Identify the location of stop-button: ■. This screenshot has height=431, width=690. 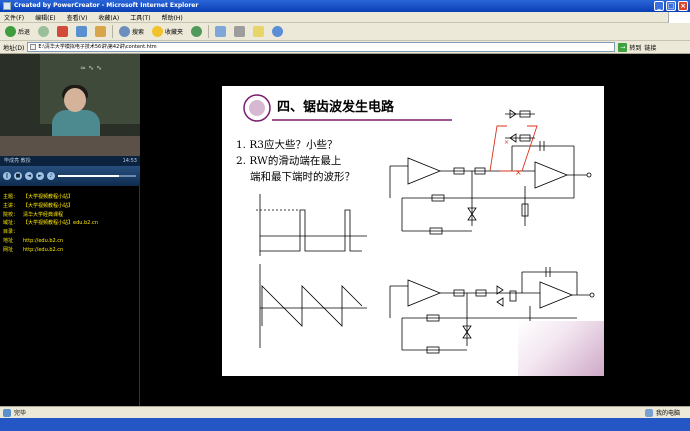
(18, 176).